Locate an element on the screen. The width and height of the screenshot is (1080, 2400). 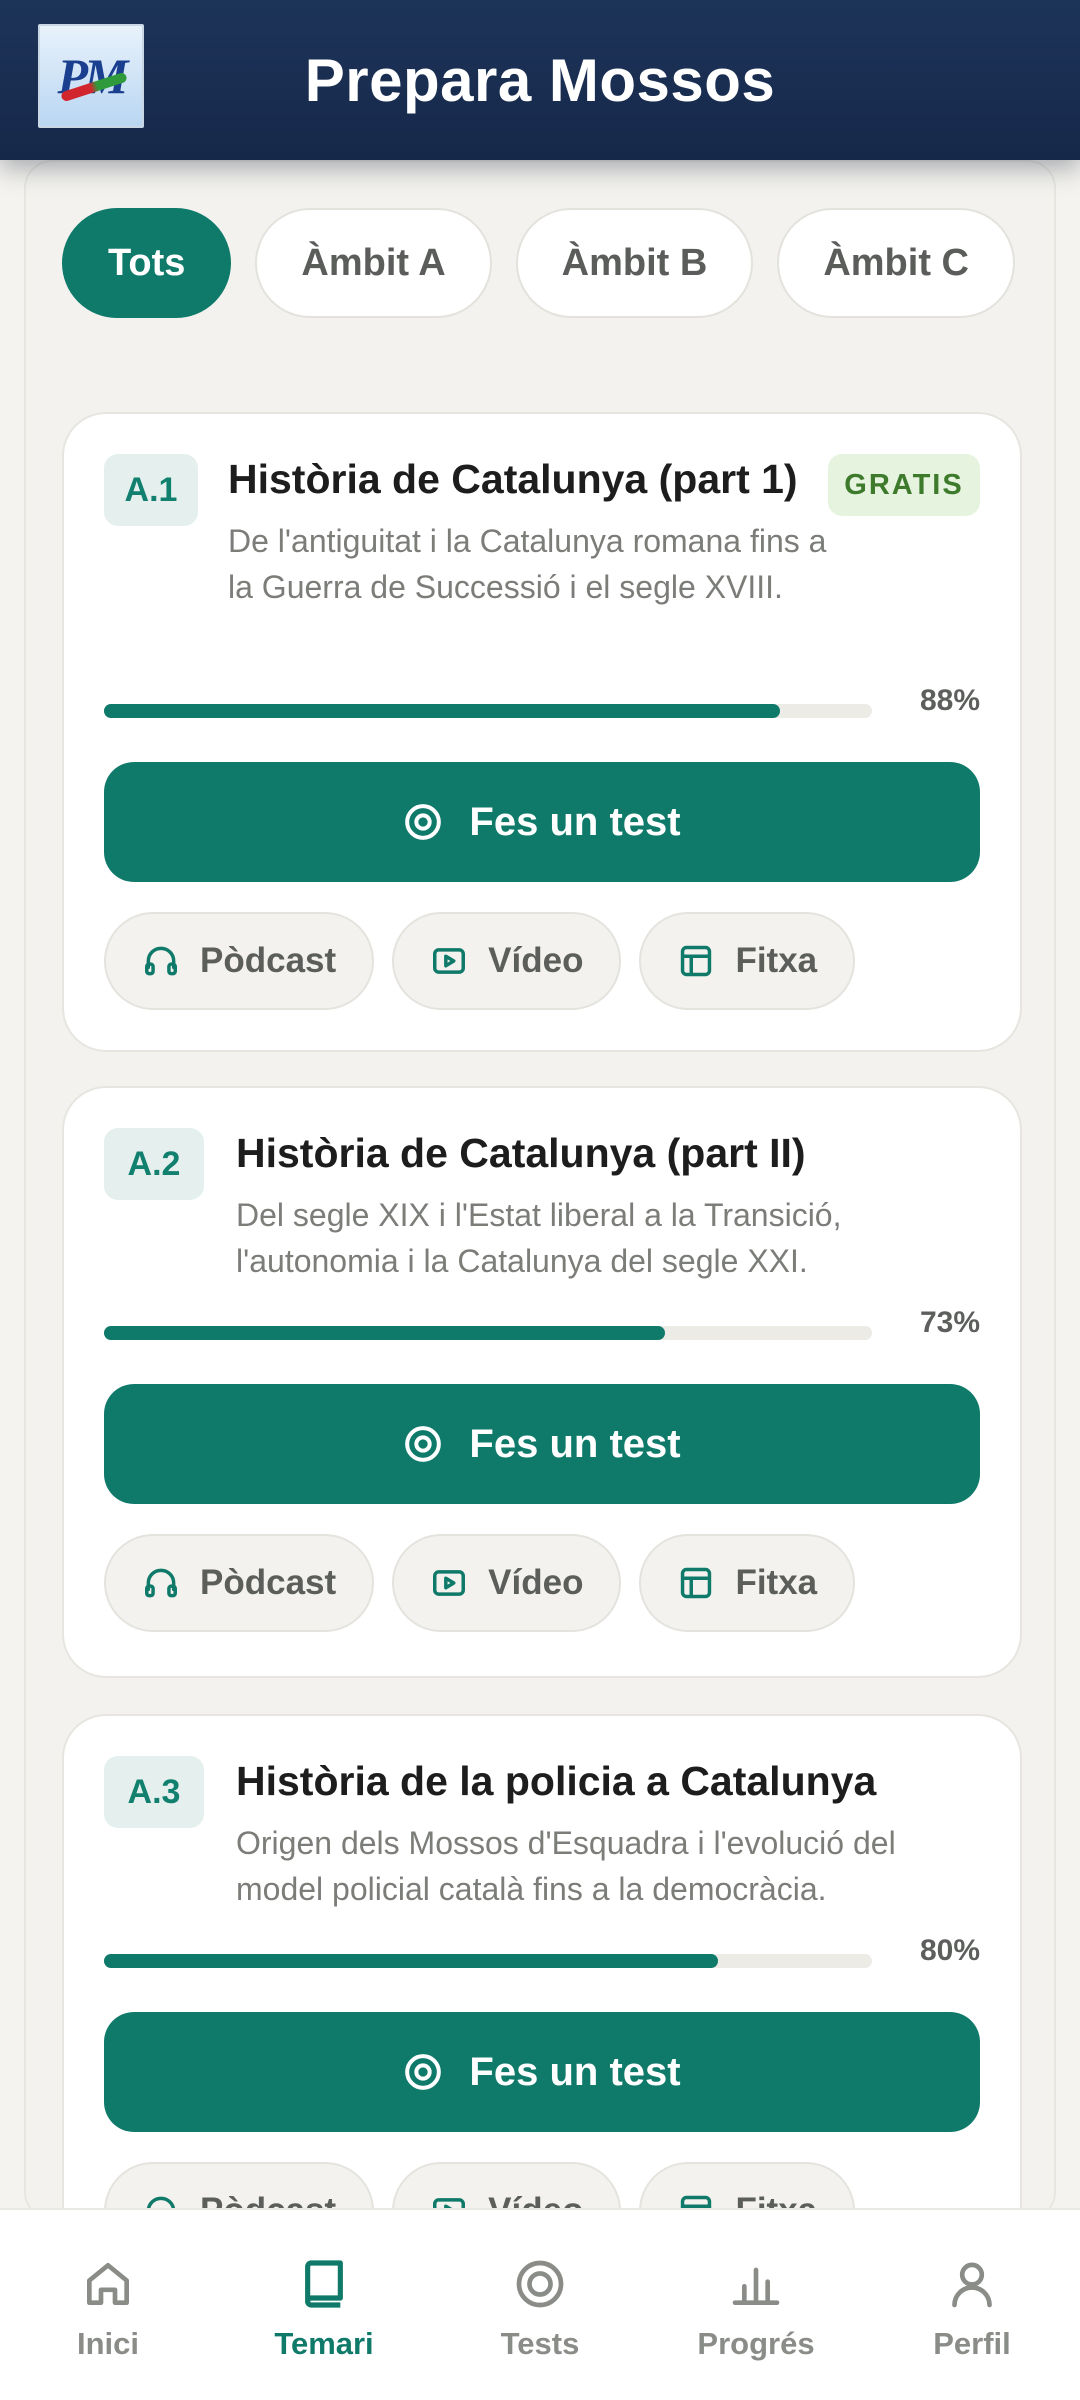
home-icon is located at coordinates (108, 2284).